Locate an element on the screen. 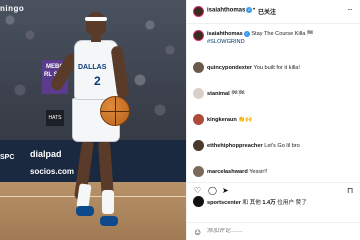 The height and width of the screenshot is (240, 360). player-headband is located at coordinates (96, 19).